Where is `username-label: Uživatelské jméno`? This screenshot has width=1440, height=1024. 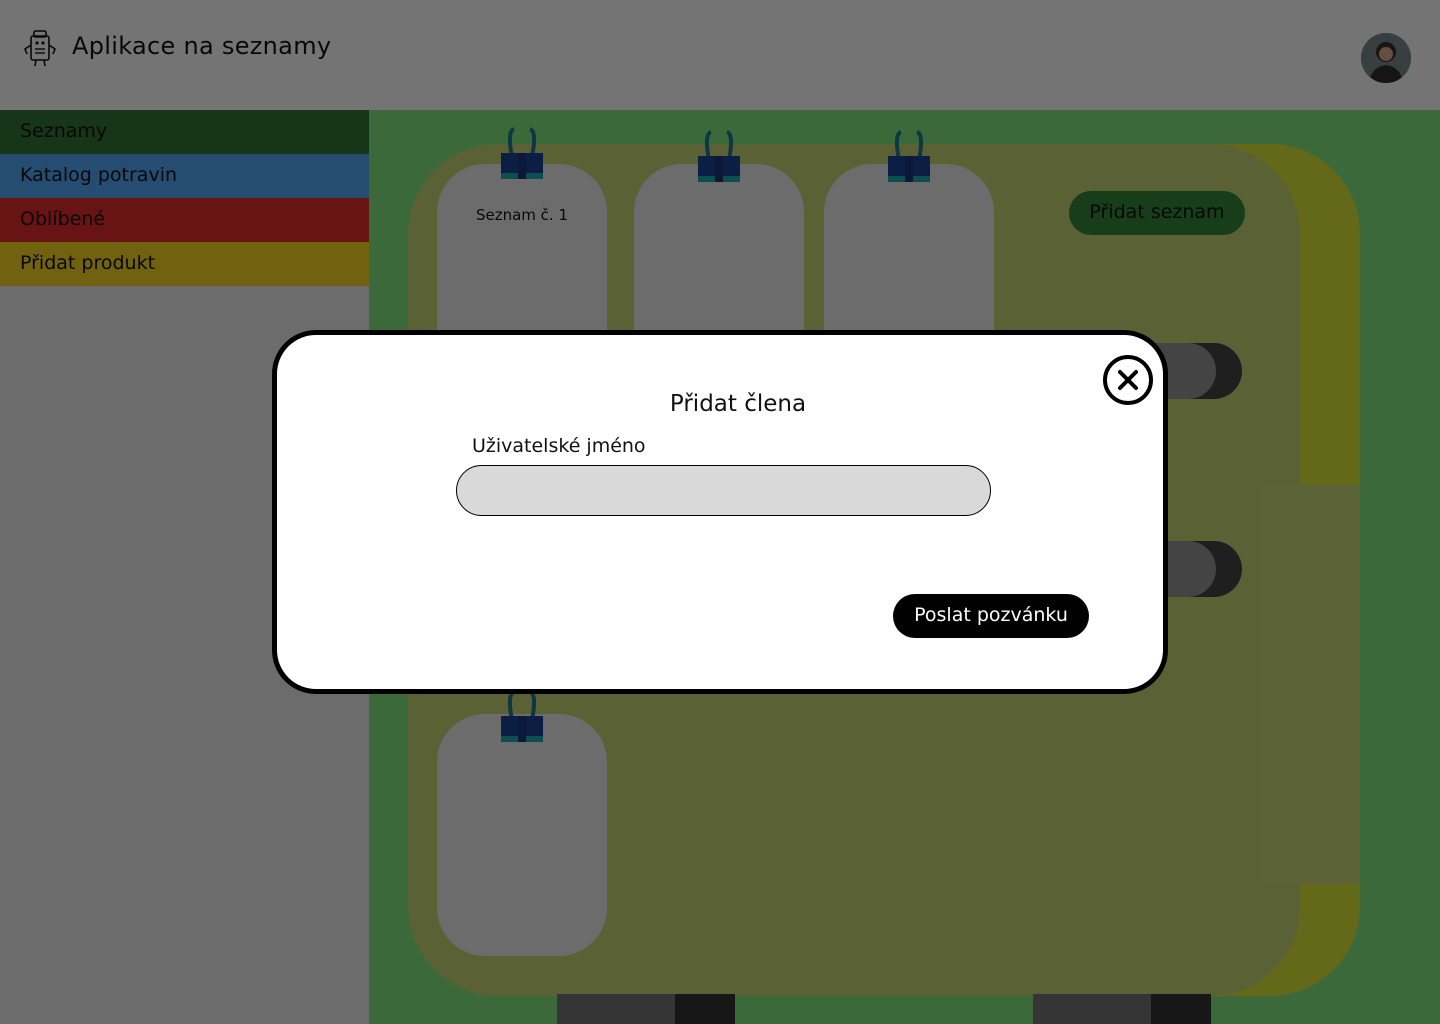 username-label: Uživatelské jméno is located at coordinates (559, 446).